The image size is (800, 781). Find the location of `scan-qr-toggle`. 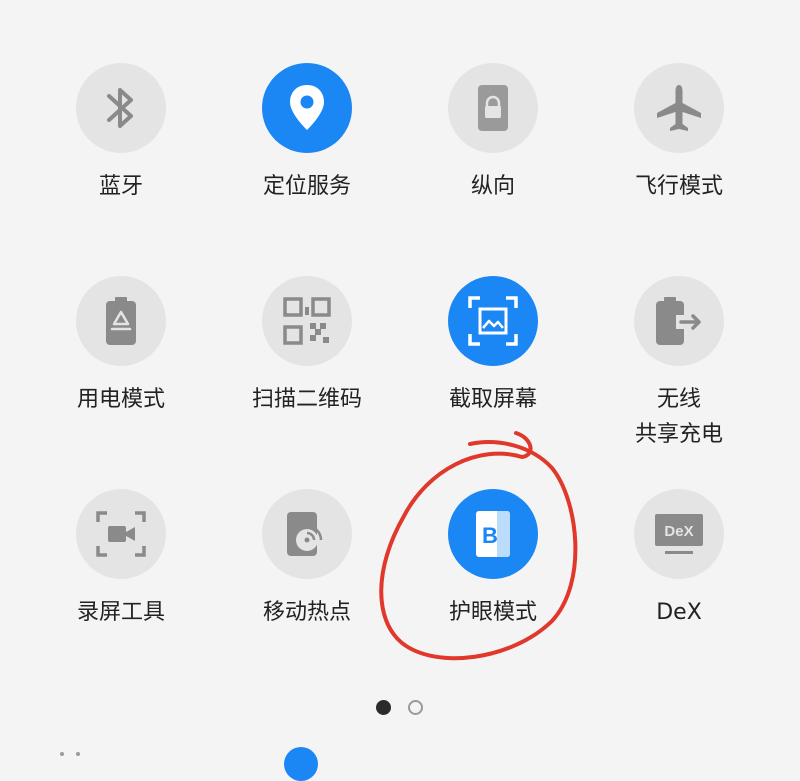

scan-qr-toggle is located at coordinates (307, 321).